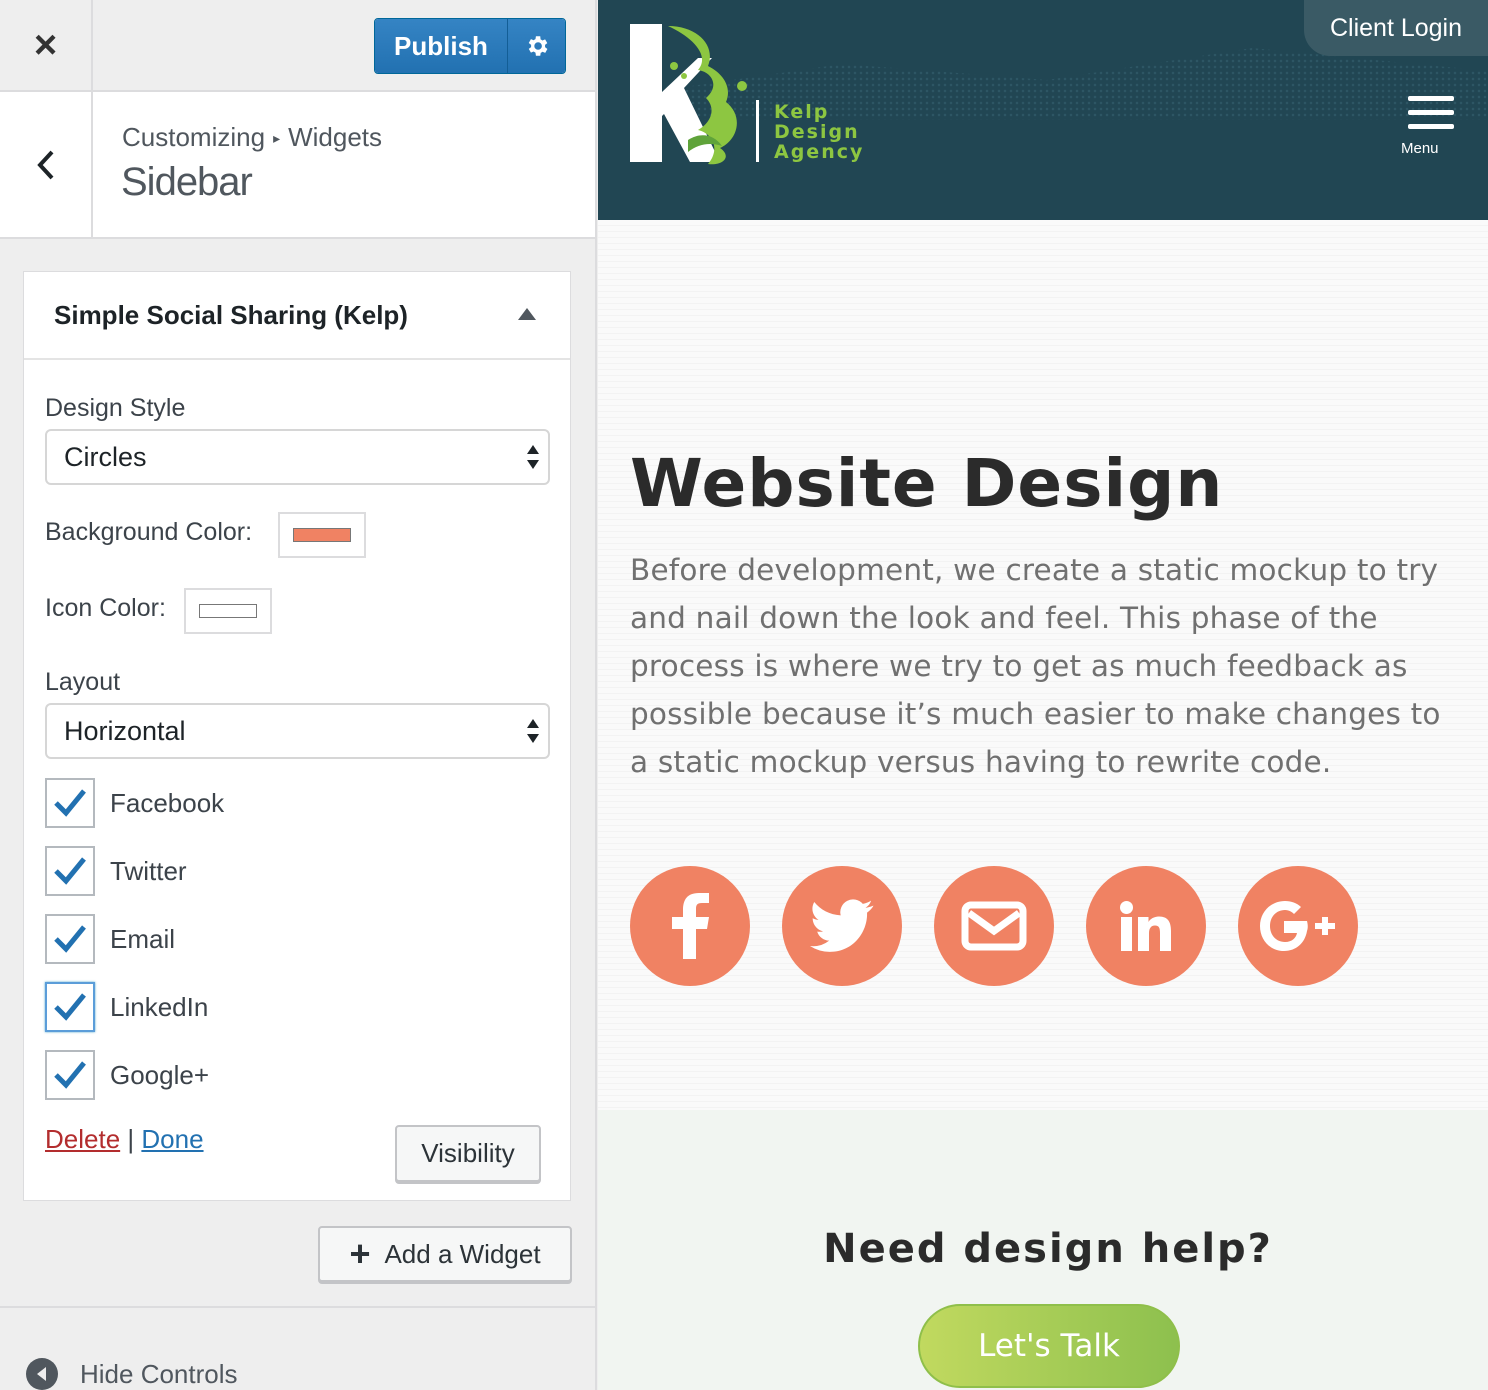 This screenshot has height=1390, width=1488. I want to click on checkbox-row-facebook: Facebook, so click(134, 803).